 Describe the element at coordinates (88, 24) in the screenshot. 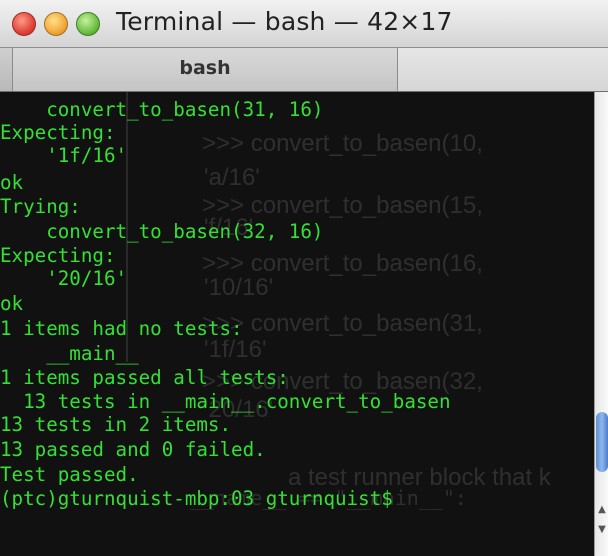

I see `zoom-button` at that location.